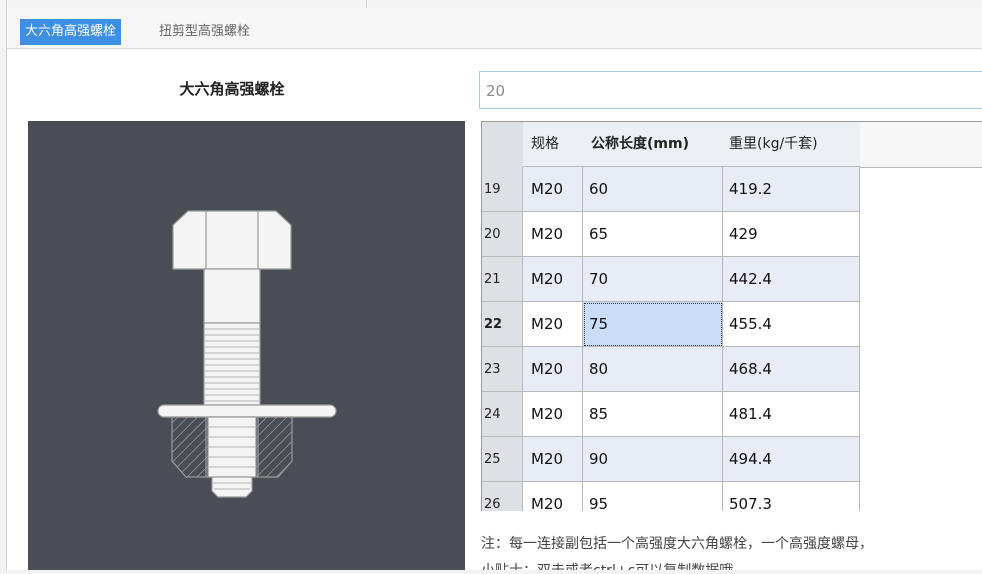 The width and height of the screenshot is (982, 574). What do you see at coordinates (791, 459) in the screenshot?
I see `cell-weight: 494.4` at bounding box center [791, 459].